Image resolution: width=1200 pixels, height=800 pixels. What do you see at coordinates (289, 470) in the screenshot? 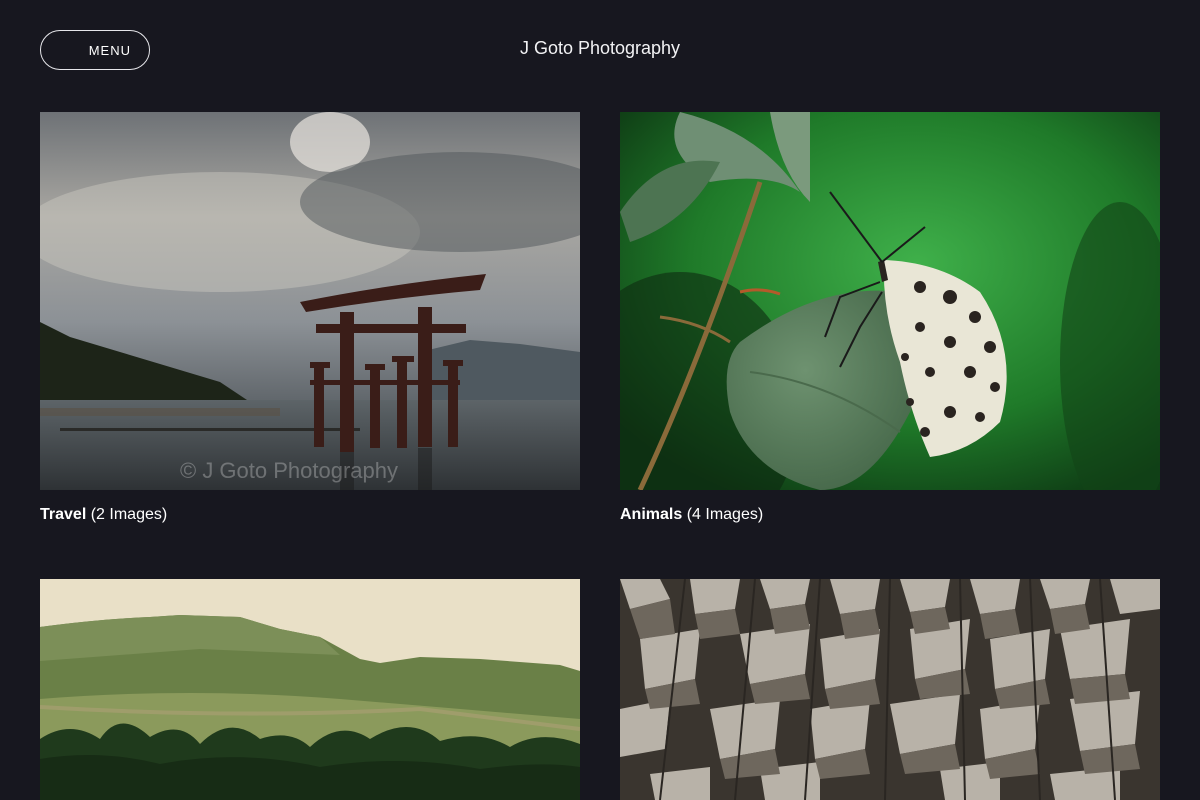
I see `photo-watermark: © J Goto Photography` at bounding box center [289, 470].